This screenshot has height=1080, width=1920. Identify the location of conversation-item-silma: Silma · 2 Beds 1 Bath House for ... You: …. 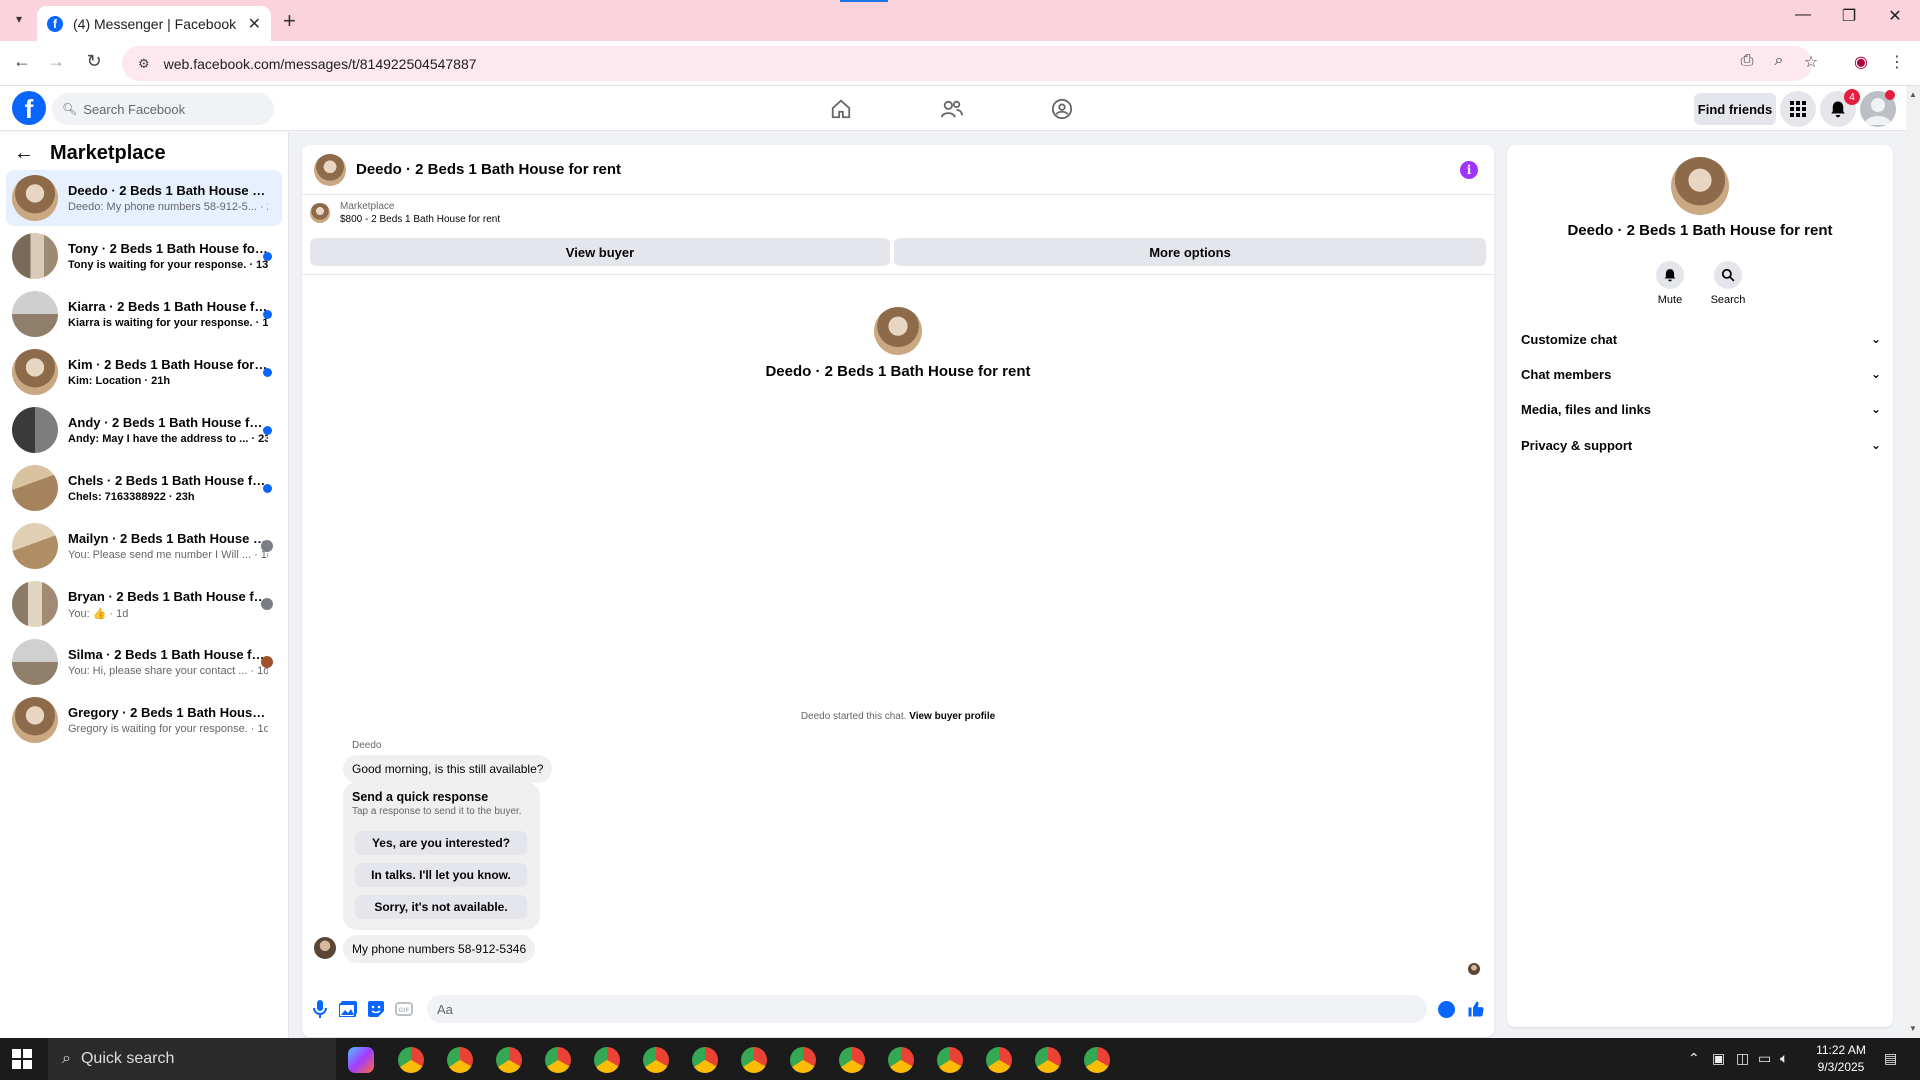
(144, 662).